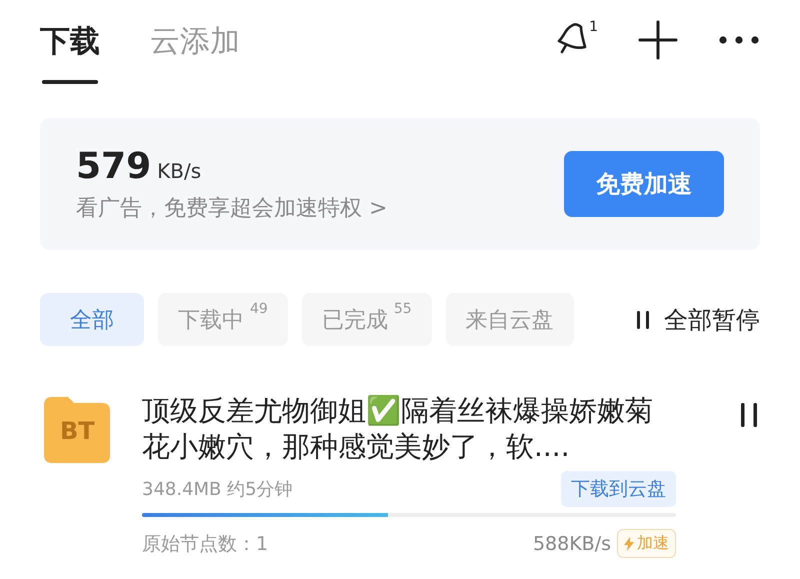 This screenshot has height=579, width=800. Describe the element at coordinates (618, 489) in the screenshot. I see `save-to-cloud-button: 下载到云盘` at that location.